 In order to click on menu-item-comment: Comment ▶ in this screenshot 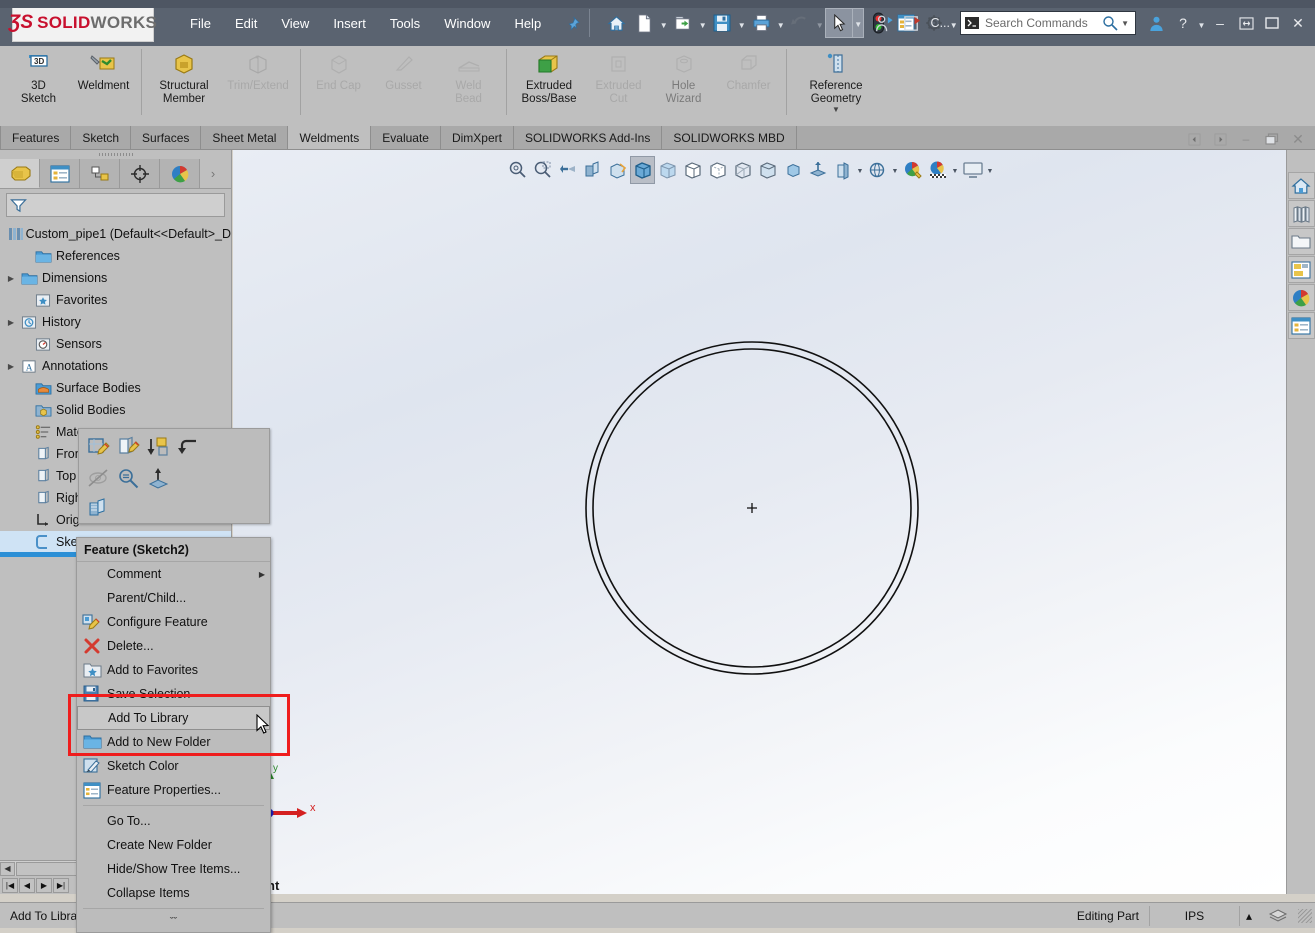, I will do `click(173, 574)`.